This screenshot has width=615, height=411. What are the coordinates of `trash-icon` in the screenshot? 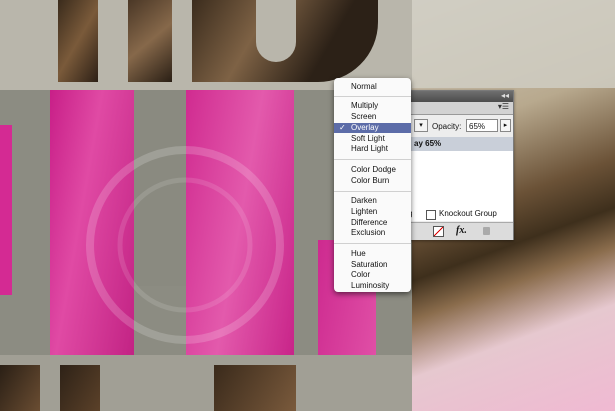 It's located at (486, 231).